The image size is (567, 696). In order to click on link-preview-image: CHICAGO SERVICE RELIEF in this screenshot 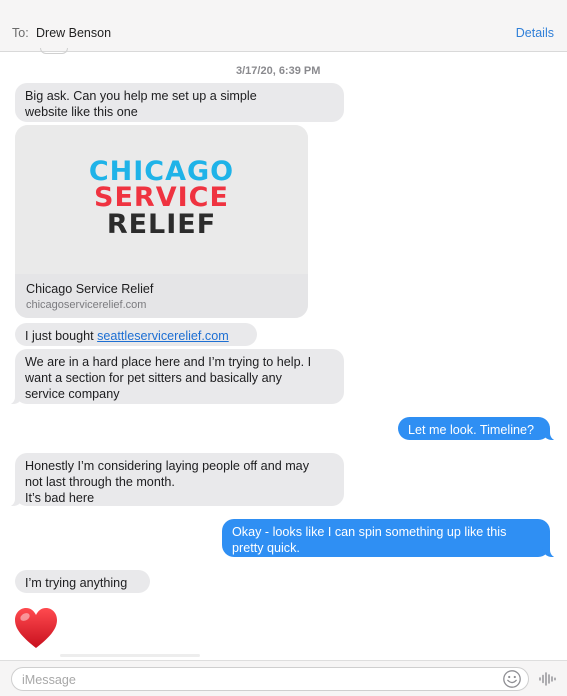, I will do `click(161, 199)`.